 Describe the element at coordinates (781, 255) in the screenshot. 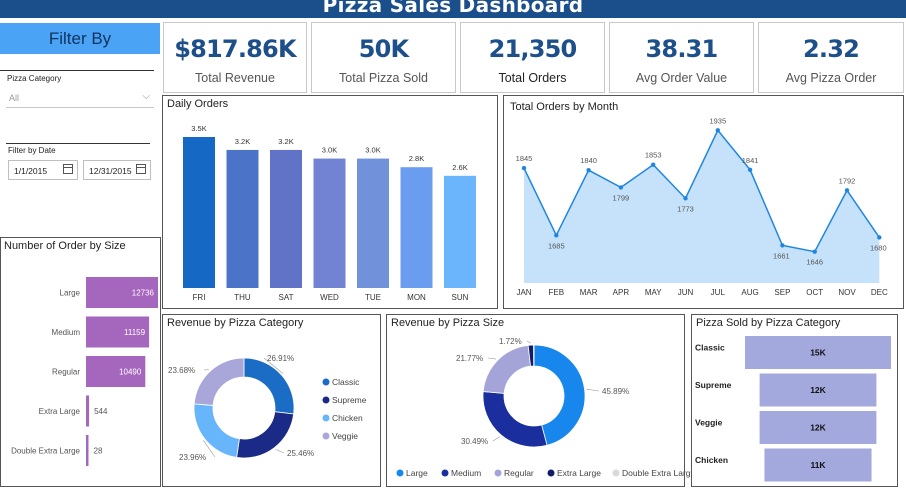

I see `month-value-label: 1661` at that location.